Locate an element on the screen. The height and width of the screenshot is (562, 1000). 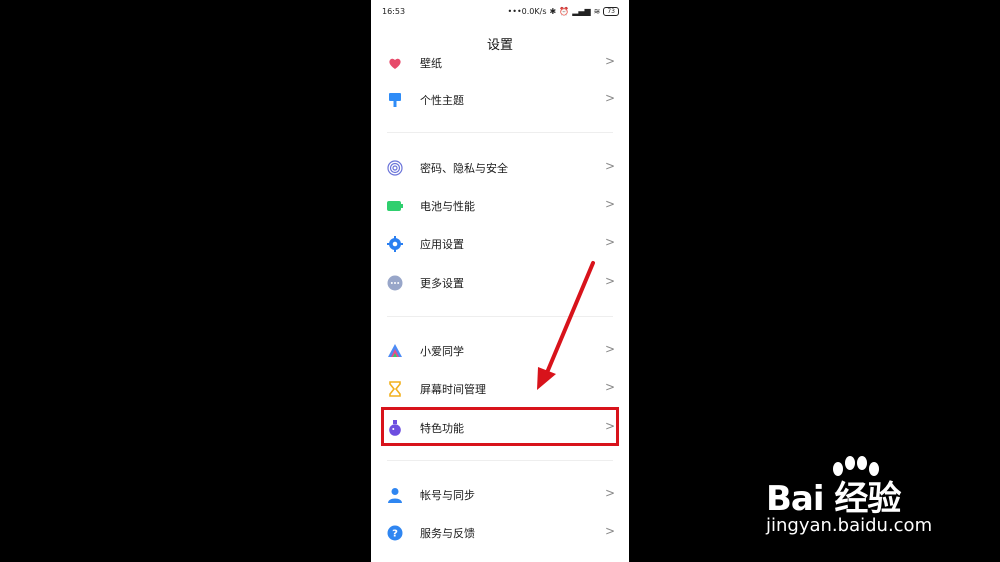
watermark-url: jingyan.baidu.com is located at coordinates (849, 525).